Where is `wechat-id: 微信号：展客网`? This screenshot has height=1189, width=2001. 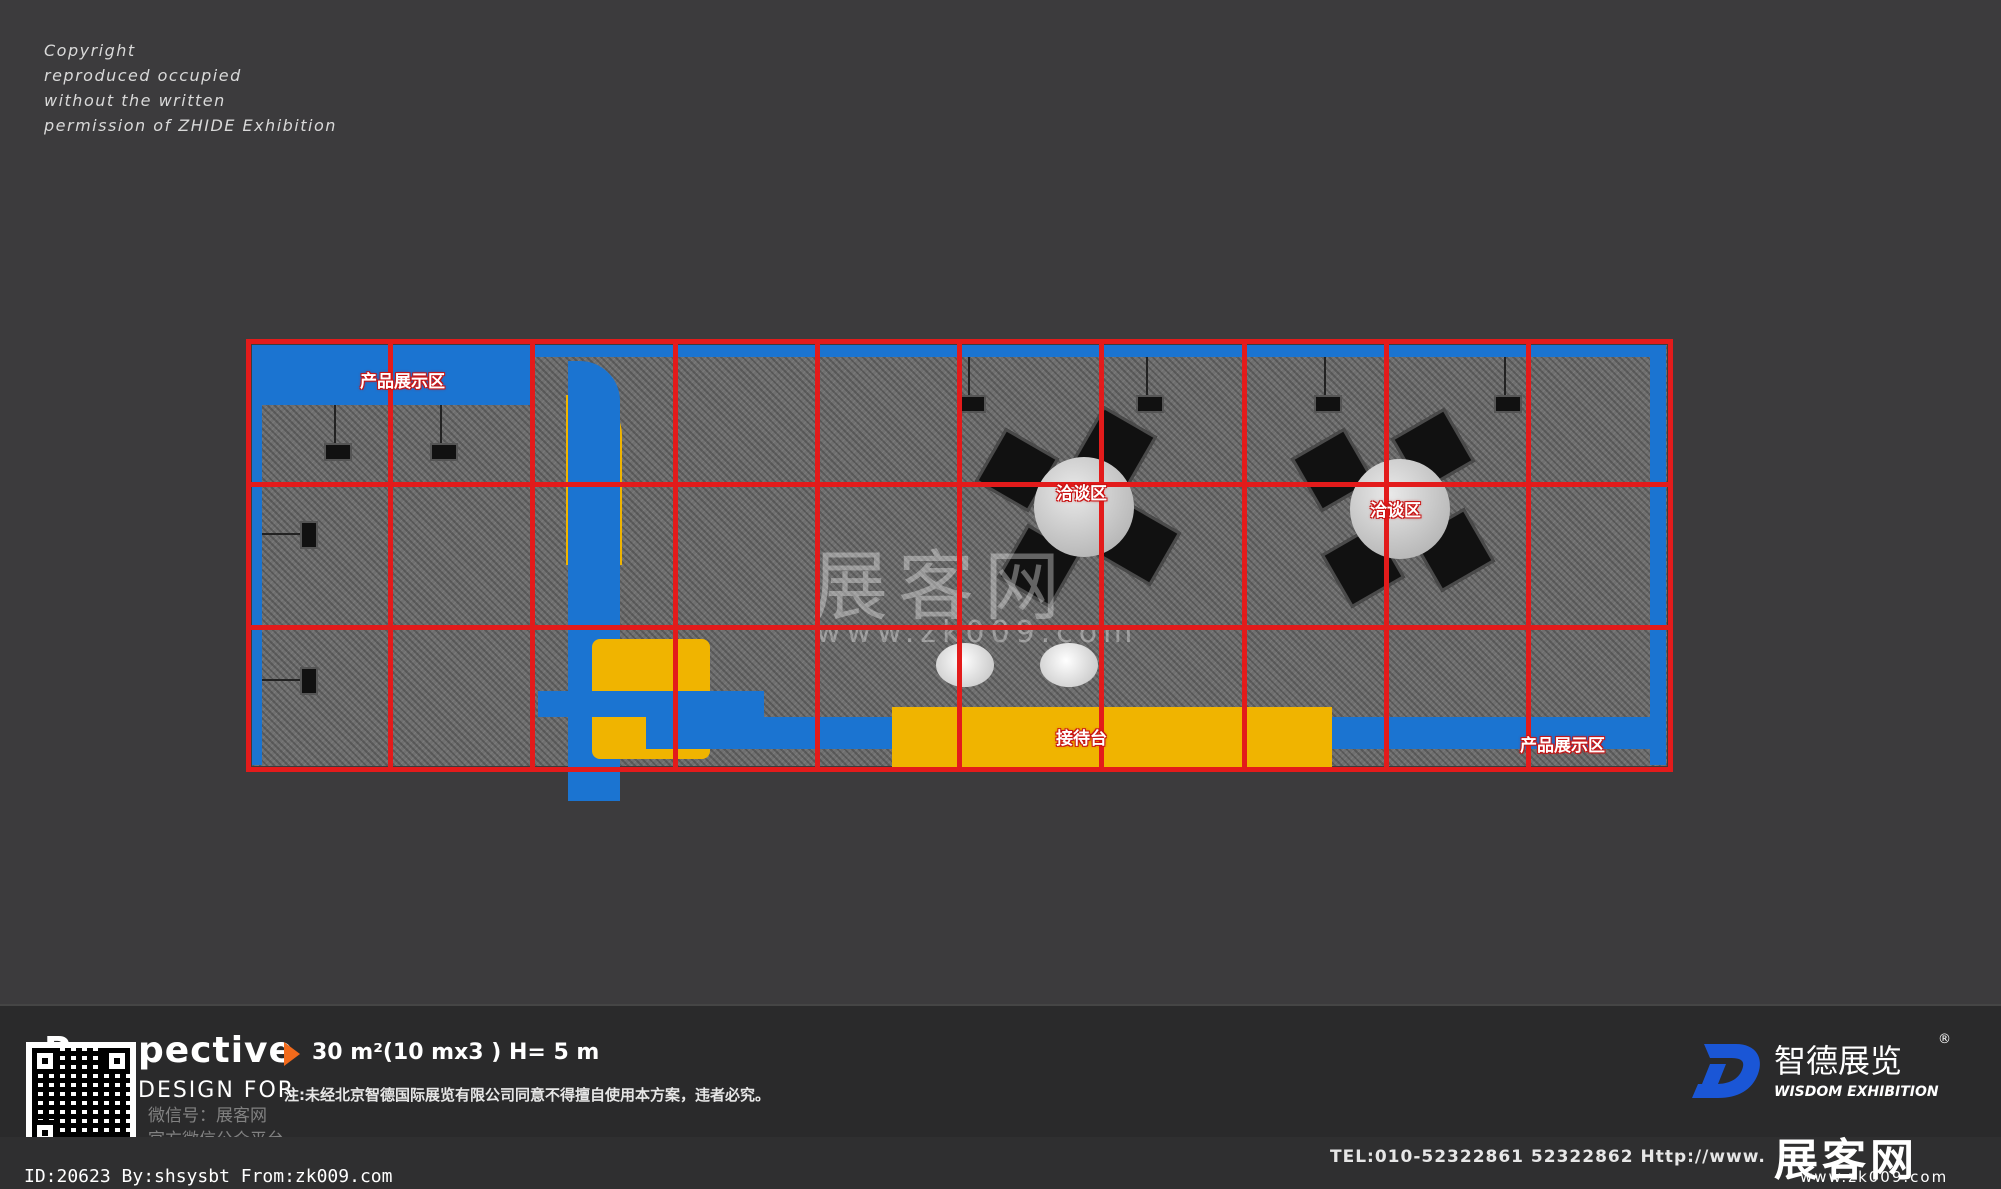
wechat-id: 微信号：展客网 is located at coordinates (207, 1116).